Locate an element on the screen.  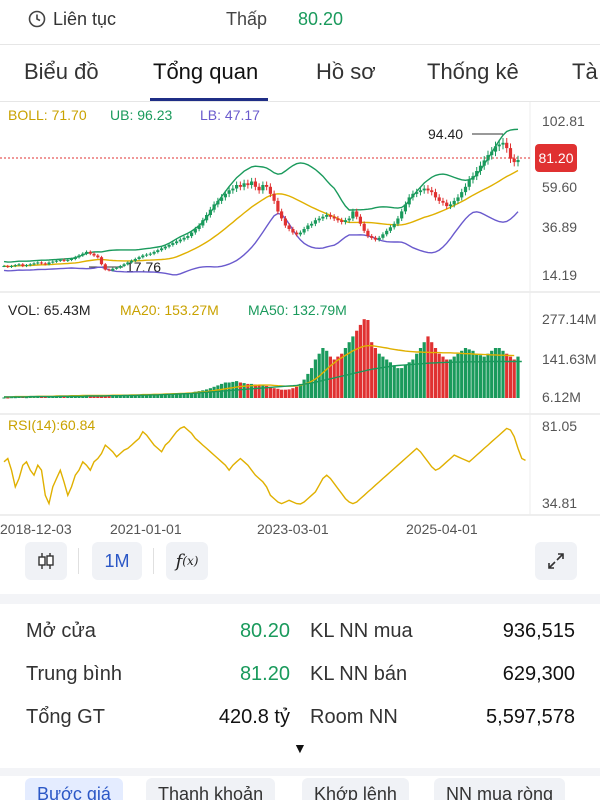
tab-technical: Tà is located at coordinates (585, 72).